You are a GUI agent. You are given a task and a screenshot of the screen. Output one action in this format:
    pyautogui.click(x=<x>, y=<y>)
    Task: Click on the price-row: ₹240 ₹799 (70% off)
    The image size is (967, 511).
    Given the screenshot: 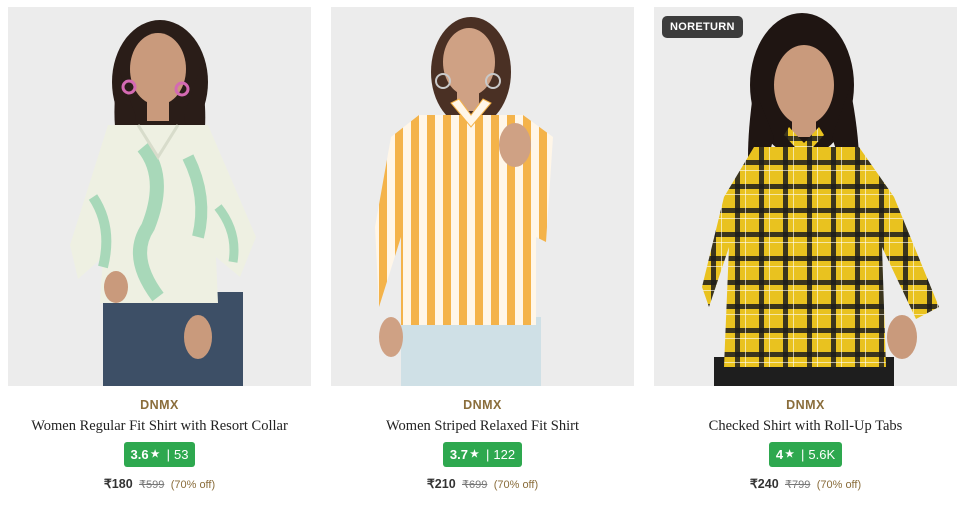 What is the action you would take?
    pyautogui.click(x=805, y=483)
    